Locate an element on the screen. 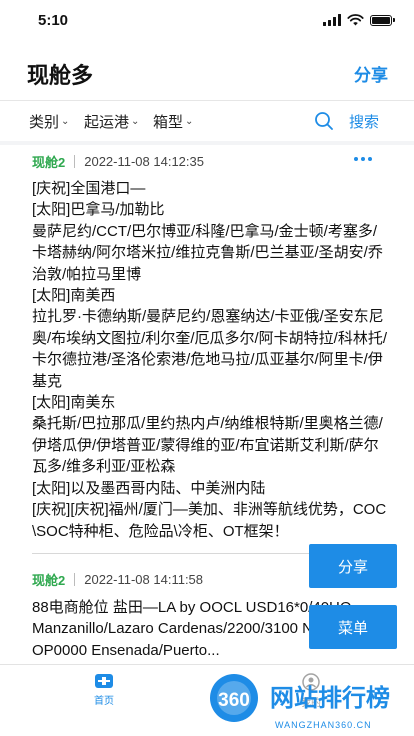 This screenshot has height=736, width=414. search-button: 搜索 is located at coordinates (364, 121).